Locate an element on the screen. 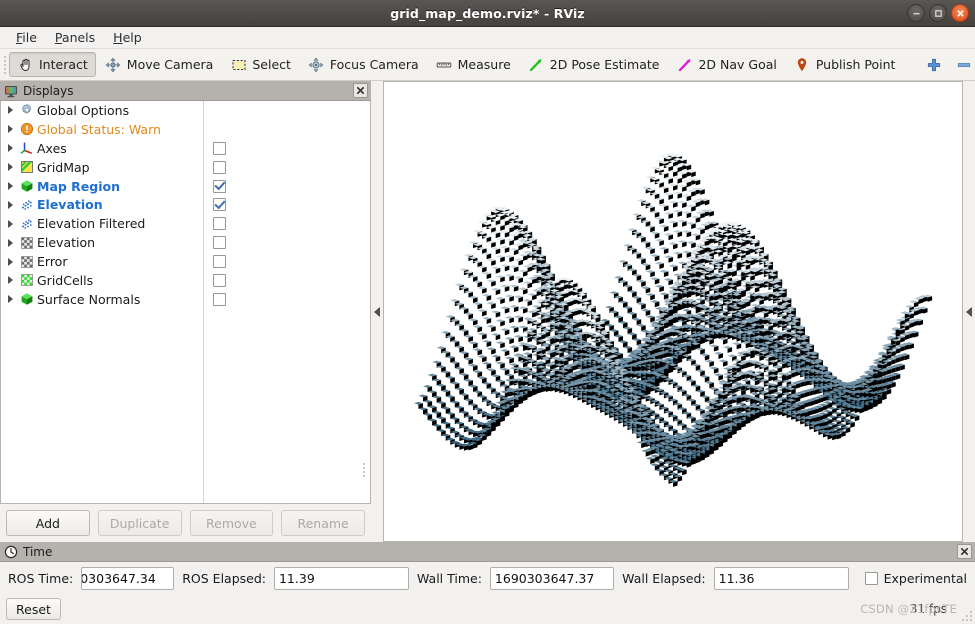 The width and height of the screenshot is (975, 624). menu-help: Help is located at coordinates (127, 37).